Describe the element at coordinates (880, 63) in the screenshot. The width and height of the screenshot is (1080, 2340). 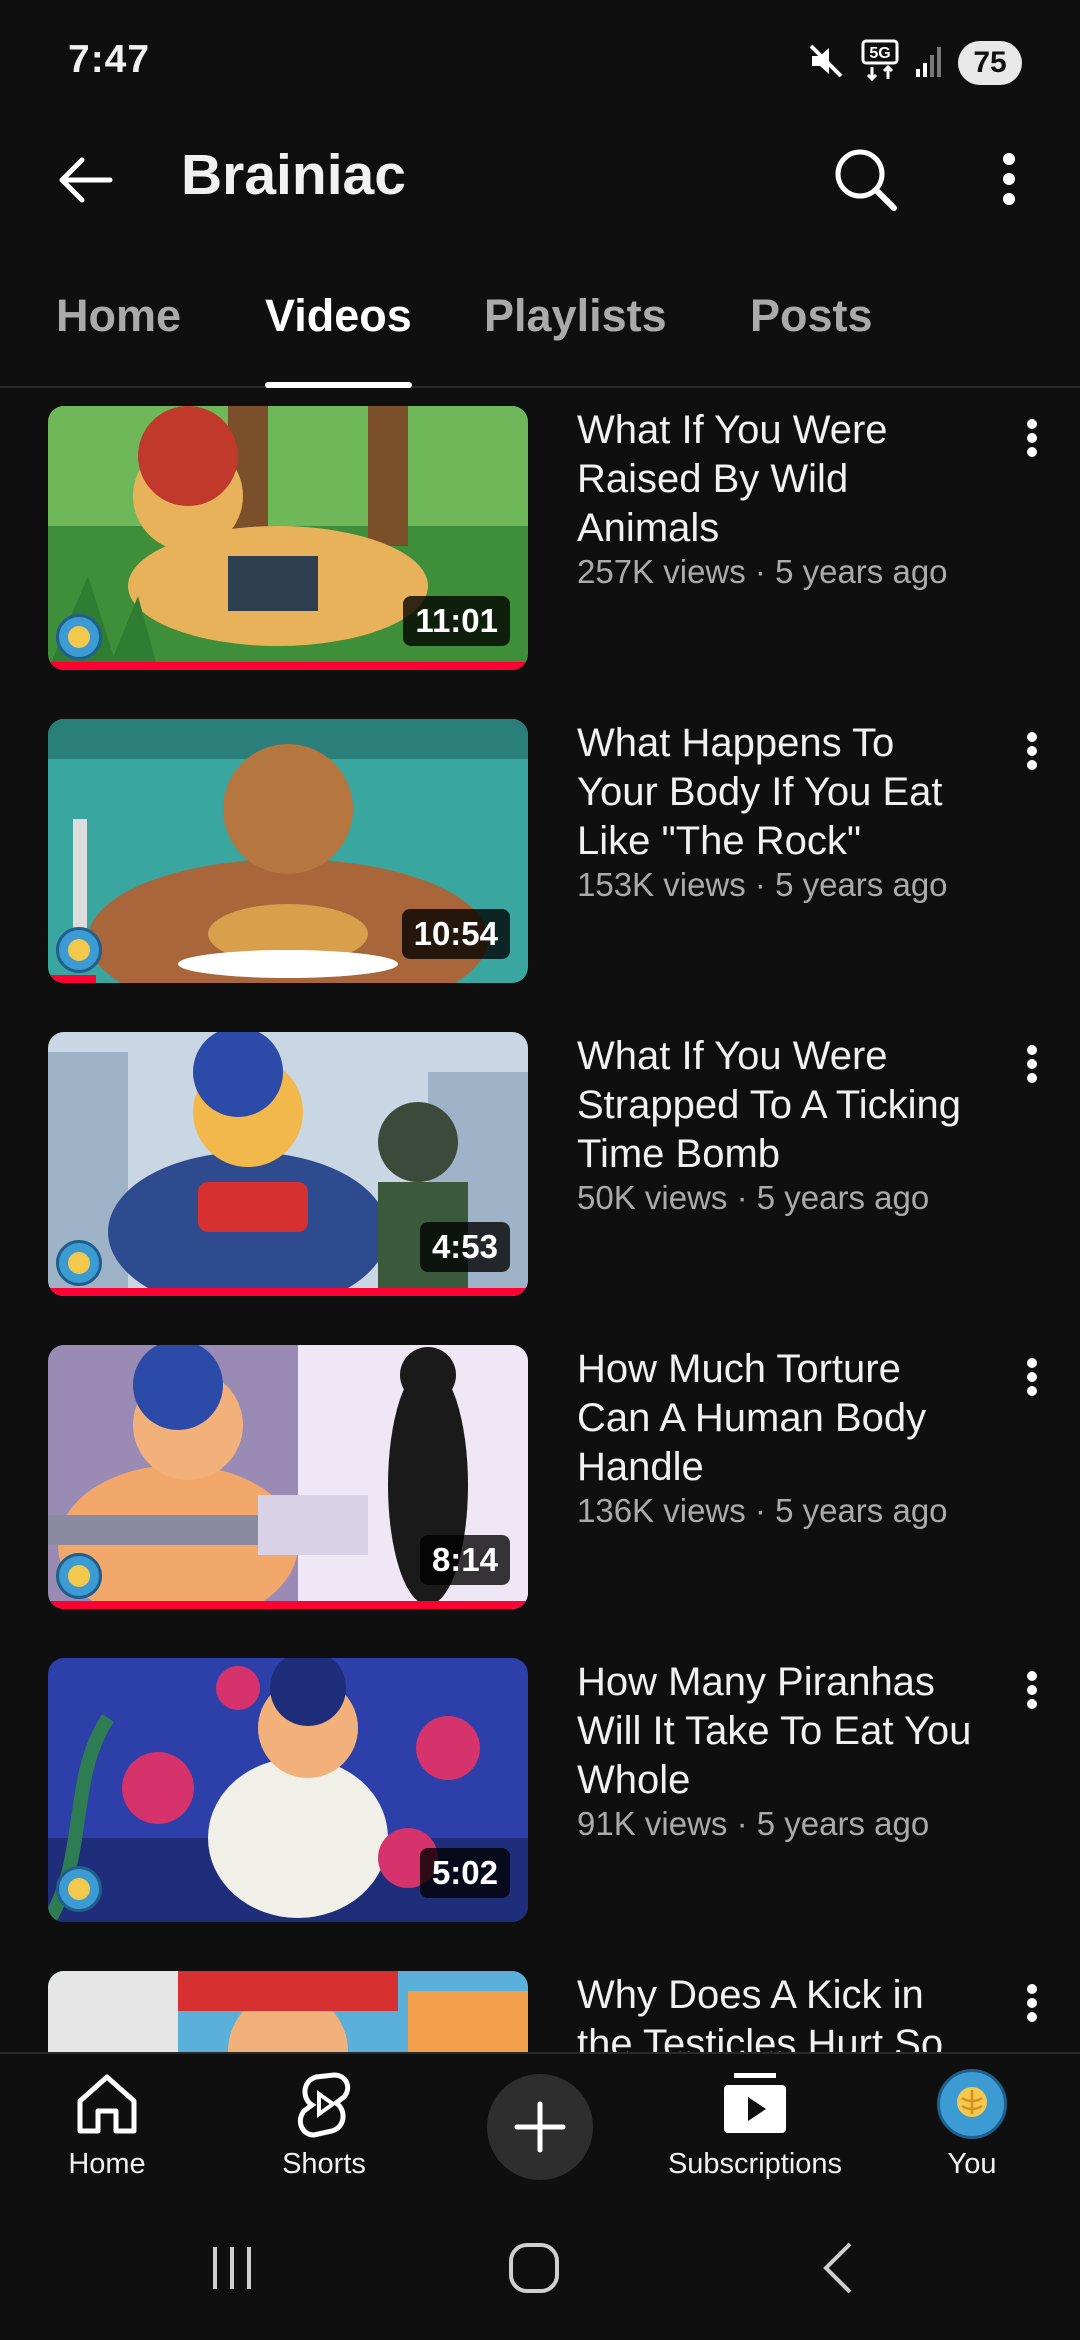
I see `5g-icon: 5G` at that location.